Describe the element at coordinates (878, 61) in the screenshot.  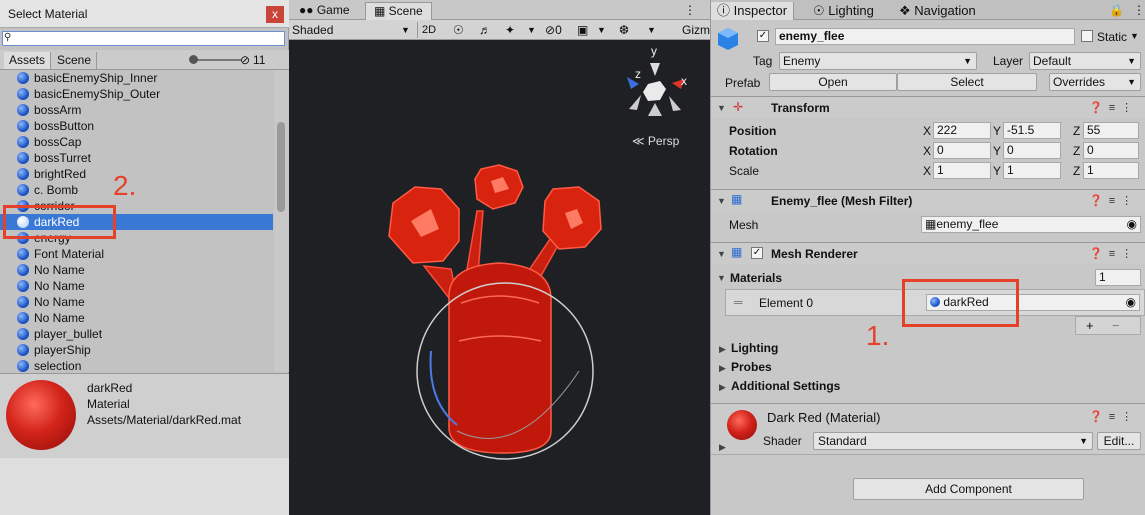
I see `tag-dropdown: Enemy ▼` at that location.